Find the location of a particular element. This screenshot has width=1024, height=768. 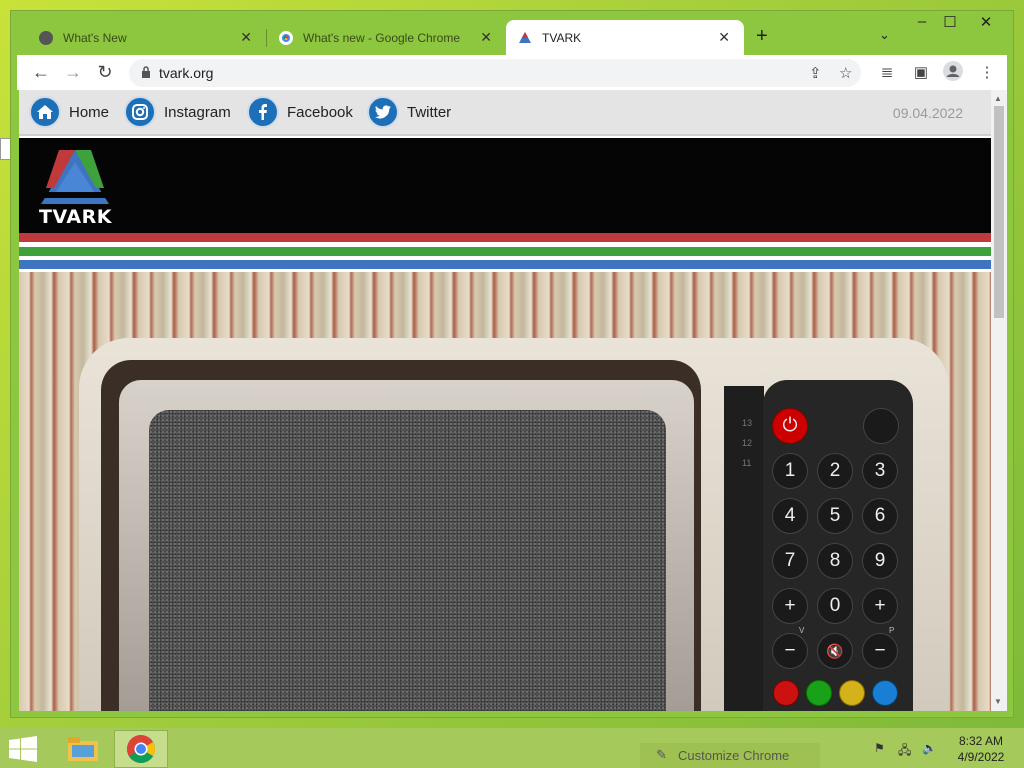

site-masthead: TVARK is located at coordinates (505, 185).